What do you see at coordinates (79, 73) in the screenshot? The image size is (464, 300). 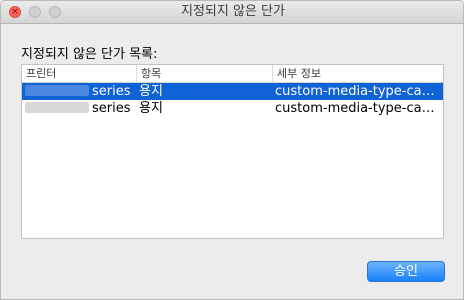 I see `column-header-printer: 프린터` at bounding box center [79, 73].